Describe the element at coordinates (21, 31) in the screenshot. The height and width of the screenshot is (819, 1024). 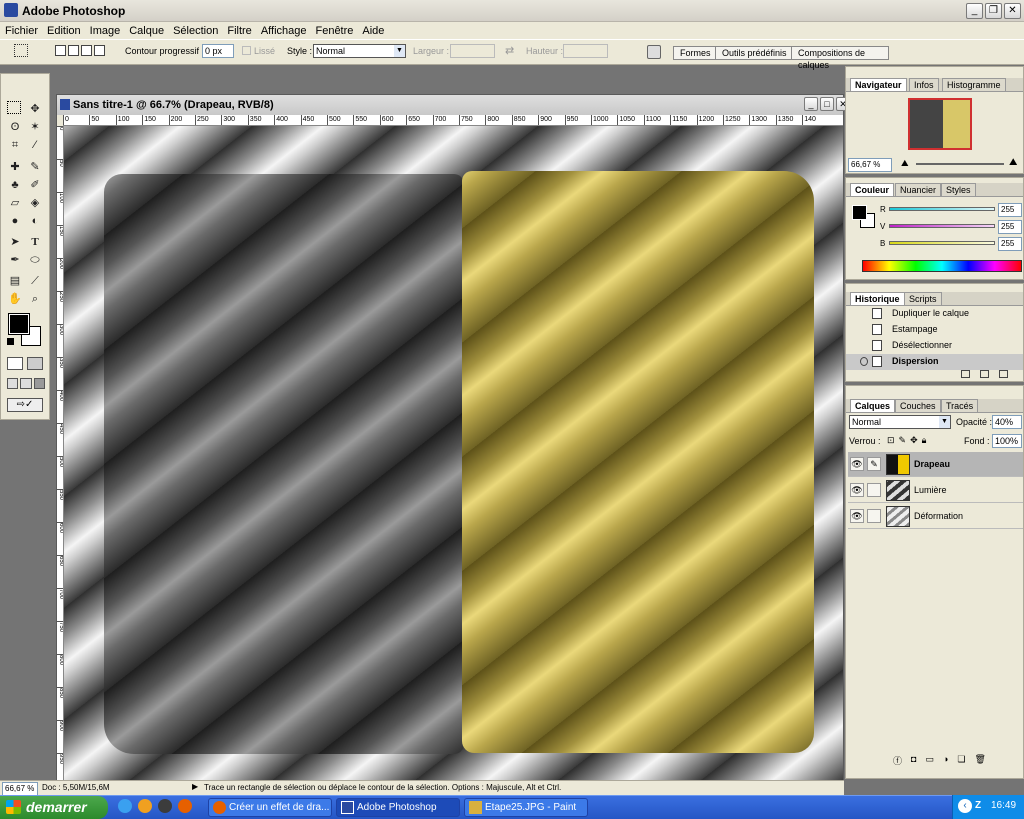
I see `menu-fichier: Fichier` at that location.